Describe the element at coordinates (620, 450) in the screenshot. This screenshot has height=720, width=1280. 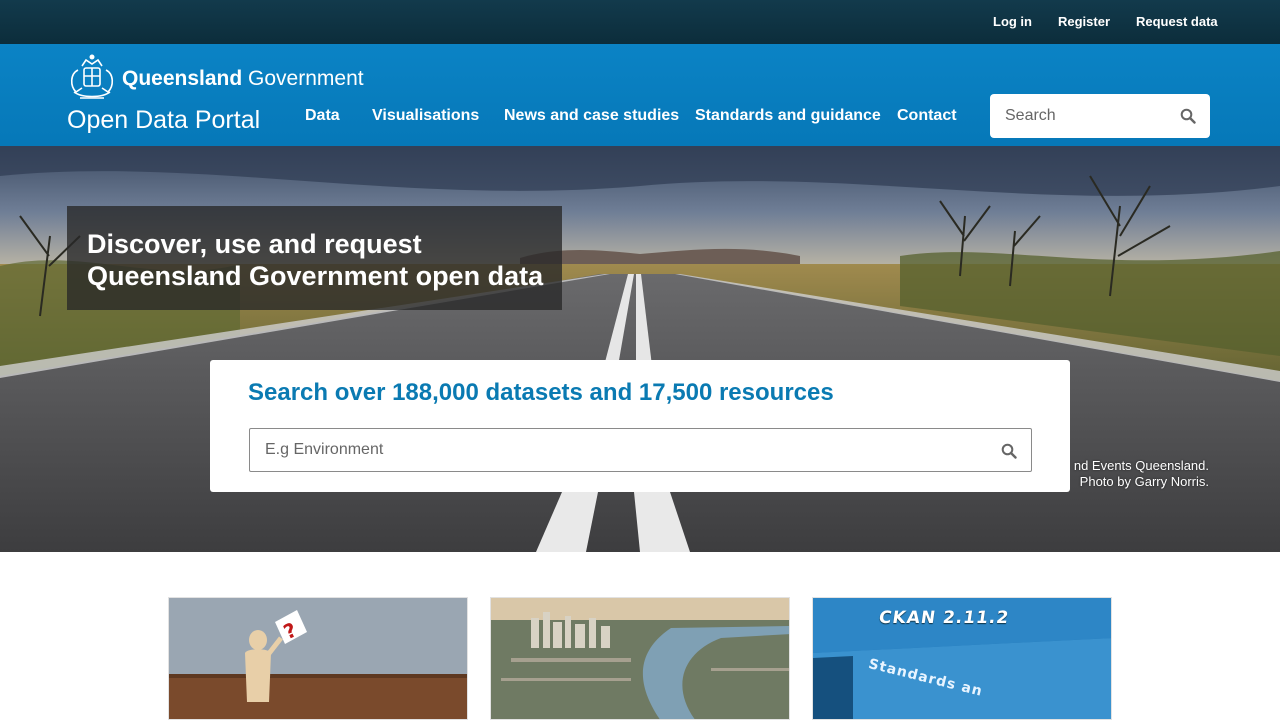
I see `dataset-search-input` at that location.